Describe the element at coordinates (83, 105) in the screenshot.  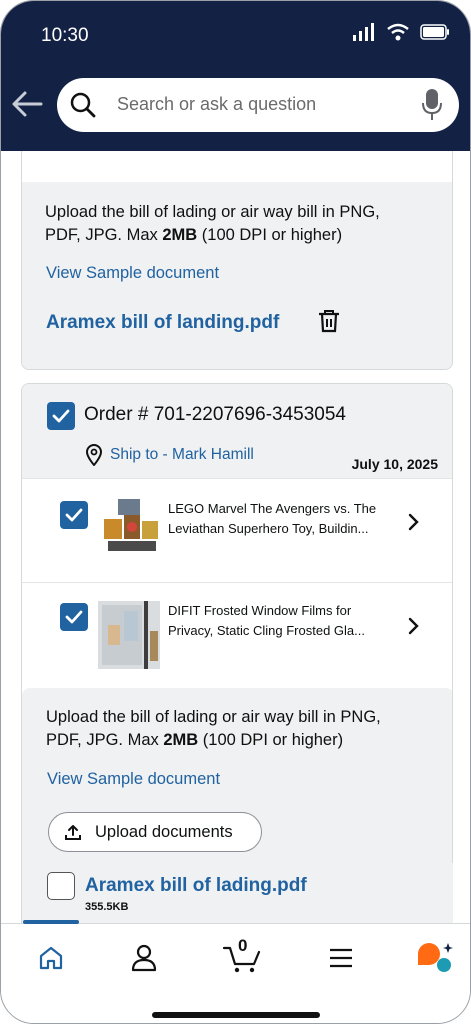
I see `search-icon` at that location.